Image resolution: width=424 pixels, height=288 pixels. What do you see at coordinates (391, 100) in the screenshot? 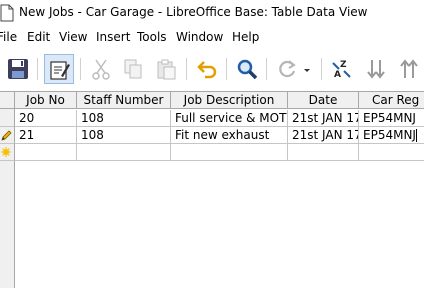
I see `column-header-car-reg: Car Reg N` at bounding box center [391, 100].